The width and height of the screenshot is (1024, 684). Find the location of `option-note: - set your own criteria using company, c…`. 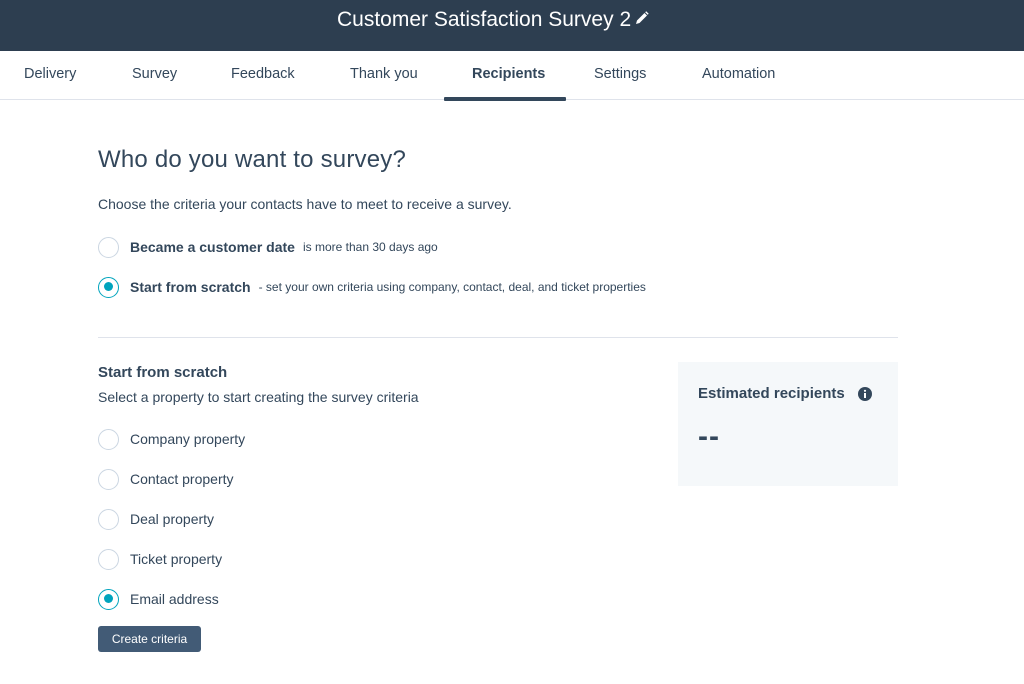

option-note: - set your own criteria using company, c… is located at coordinates (452, 287).